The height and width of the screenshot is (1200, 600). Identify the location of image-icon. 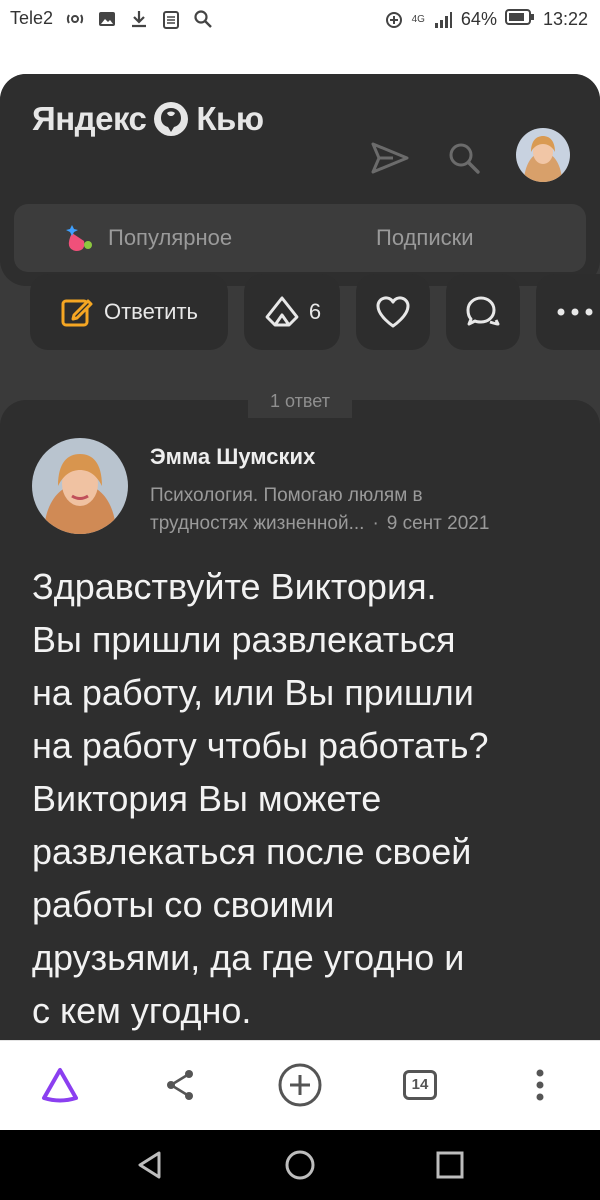
(107, 19).